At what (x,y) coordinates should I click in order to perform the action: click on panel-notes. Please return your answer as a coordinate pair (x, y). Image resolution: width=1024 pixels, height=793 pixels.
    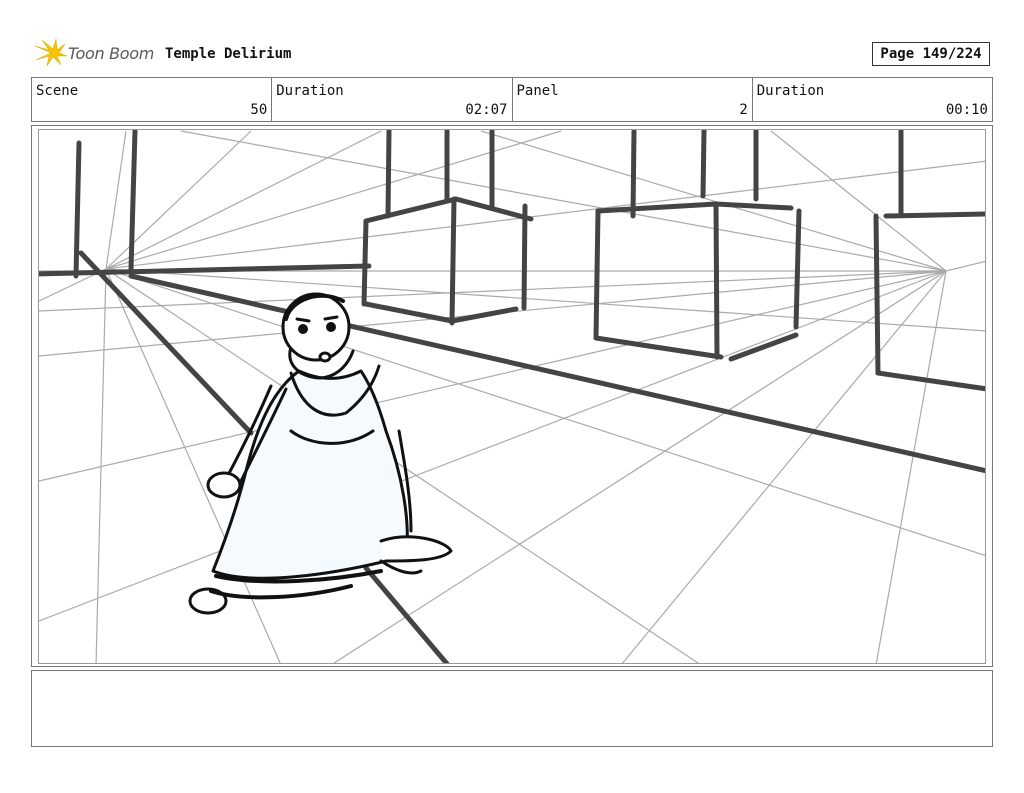
    Looking at the image, I should click on (512, 708).